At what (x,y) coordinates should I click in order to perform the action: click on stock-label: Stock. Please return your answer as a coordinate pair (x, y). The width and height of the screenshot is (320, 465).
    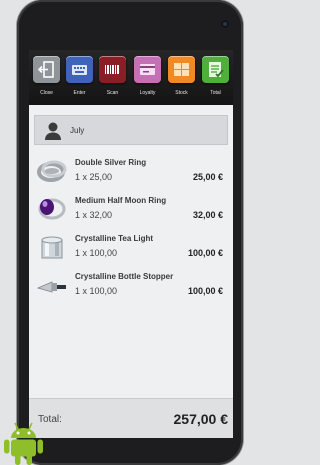
    Looking at the image, I should click on (181, 93).